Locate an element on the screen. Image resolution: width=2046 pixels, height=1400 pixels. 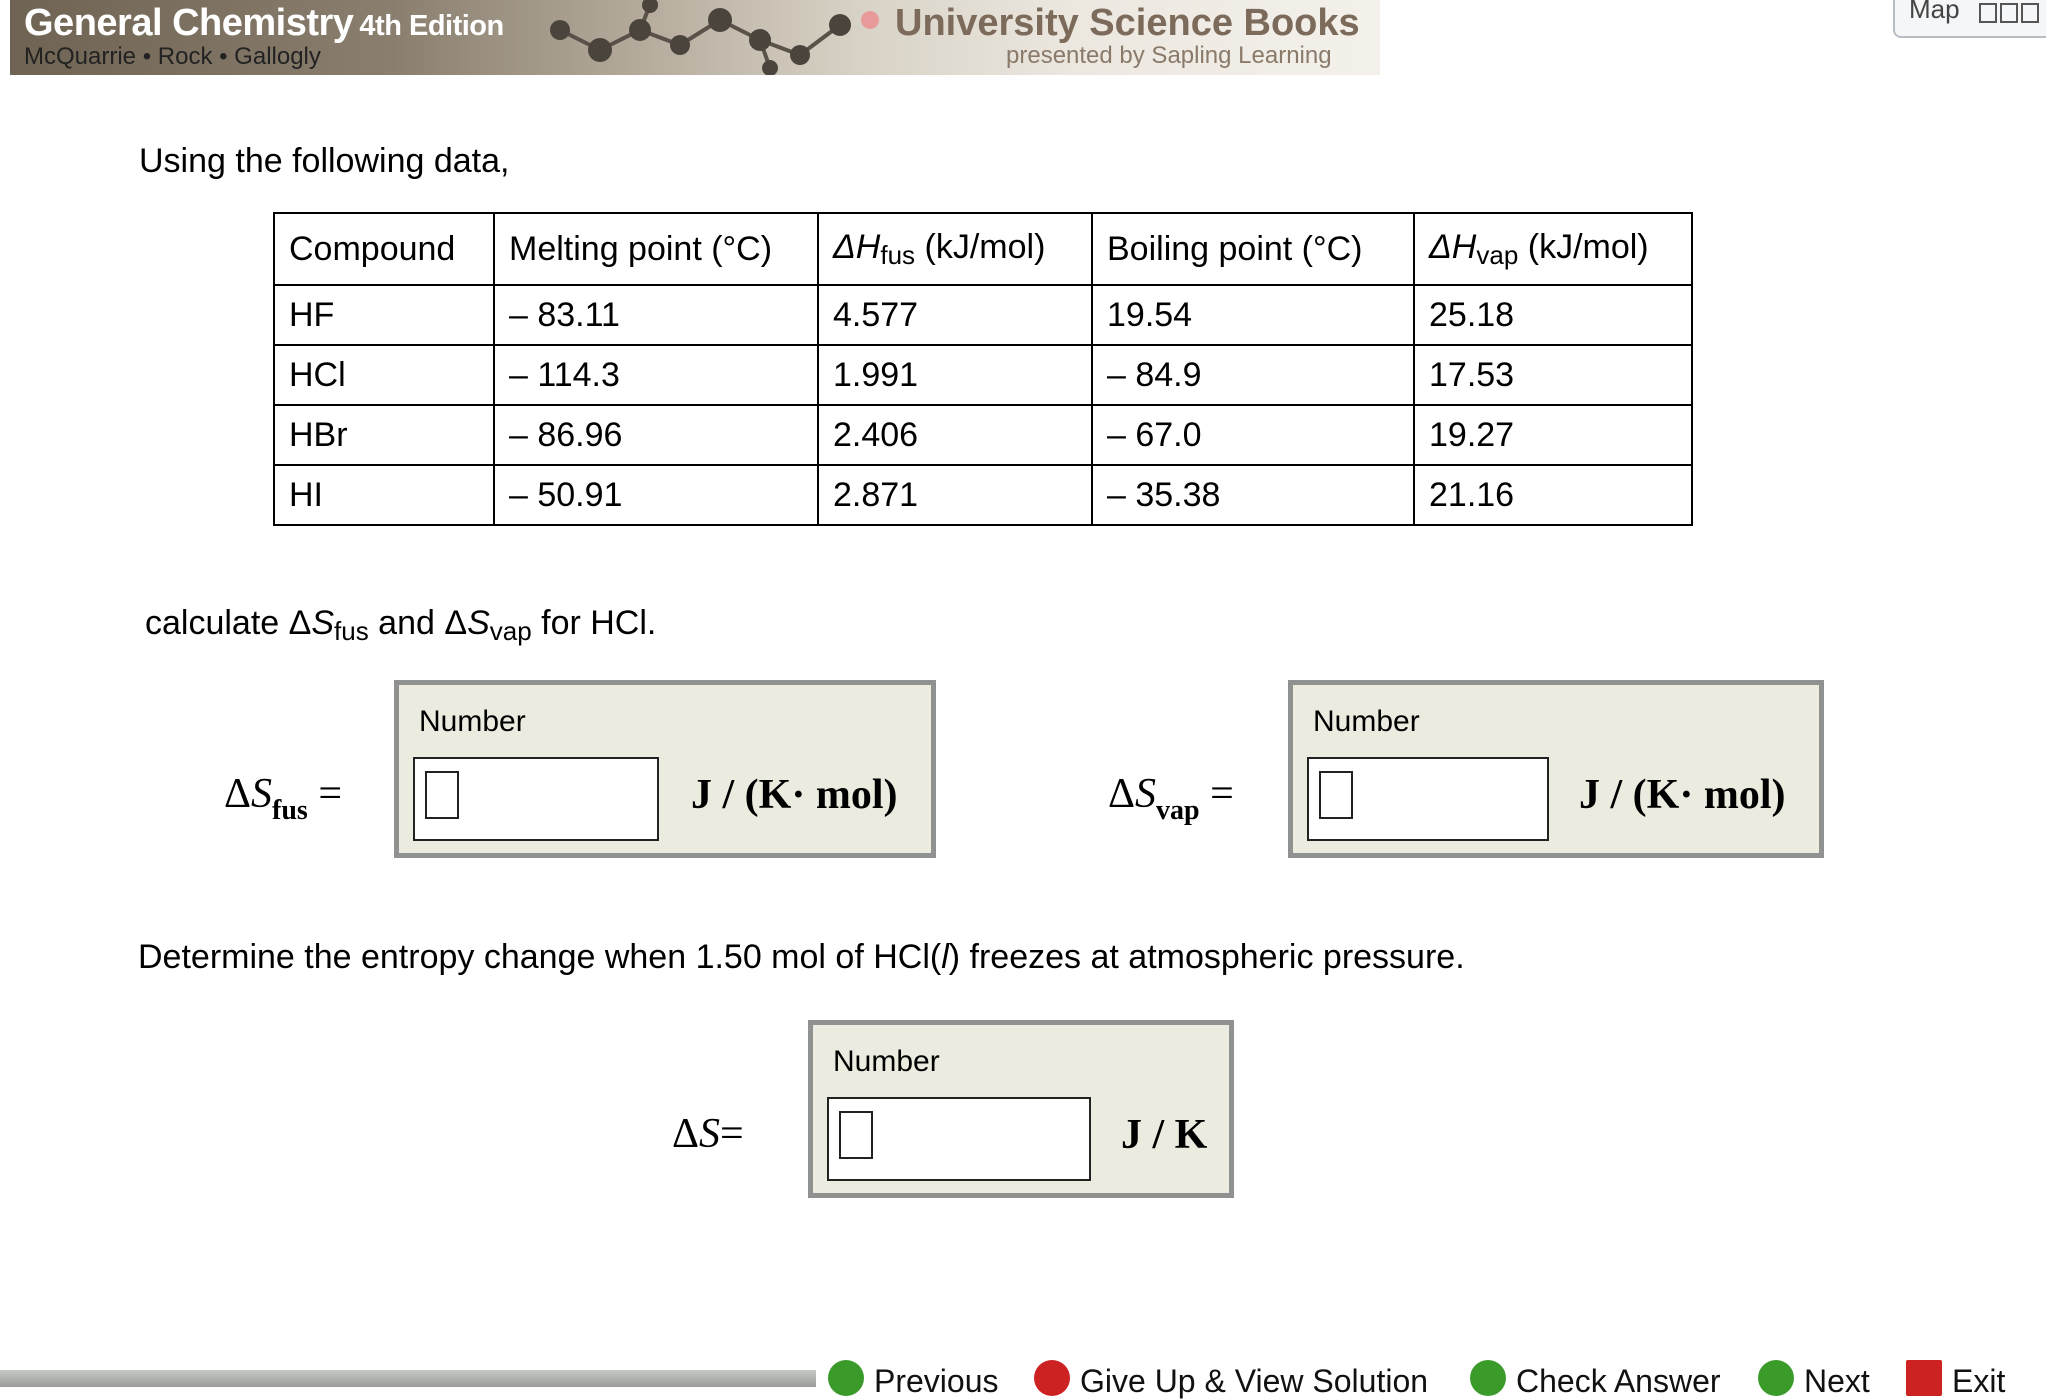
previous-button: Previous is located at coordinates (913, 1380).